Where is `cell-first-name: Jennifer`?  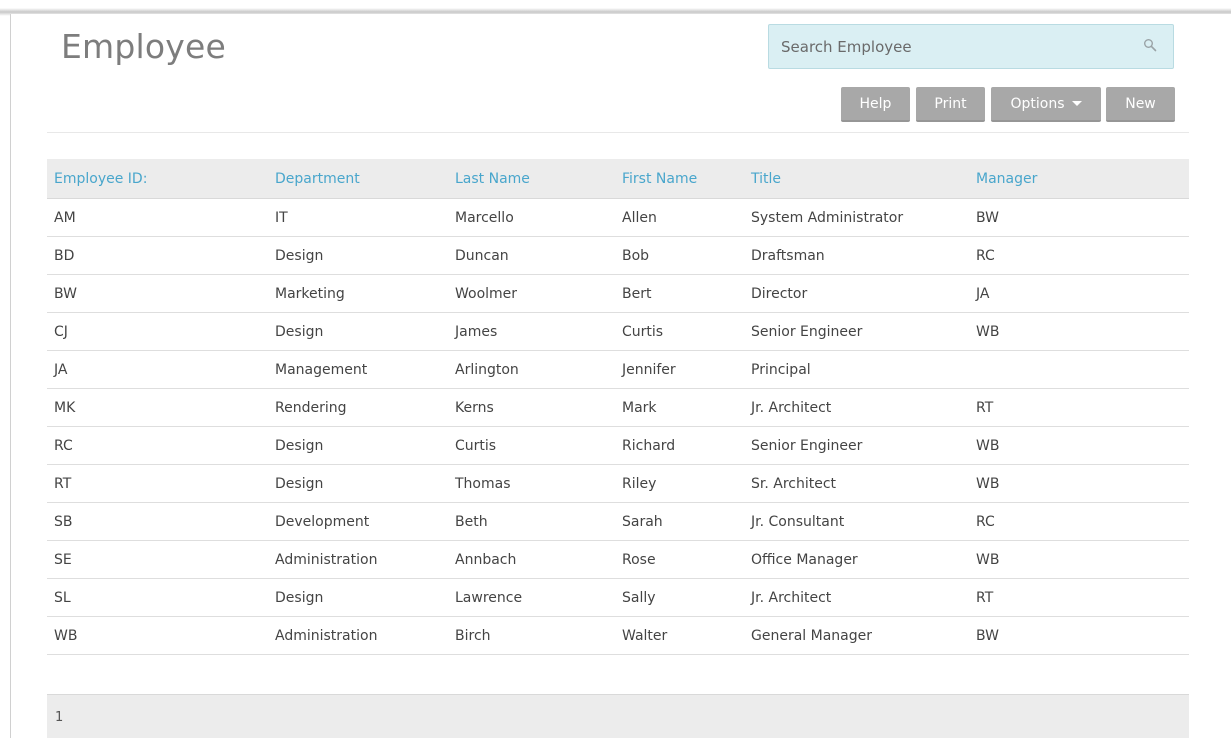 cell-first-name: Jennifer is located at coordinates (679, 369).